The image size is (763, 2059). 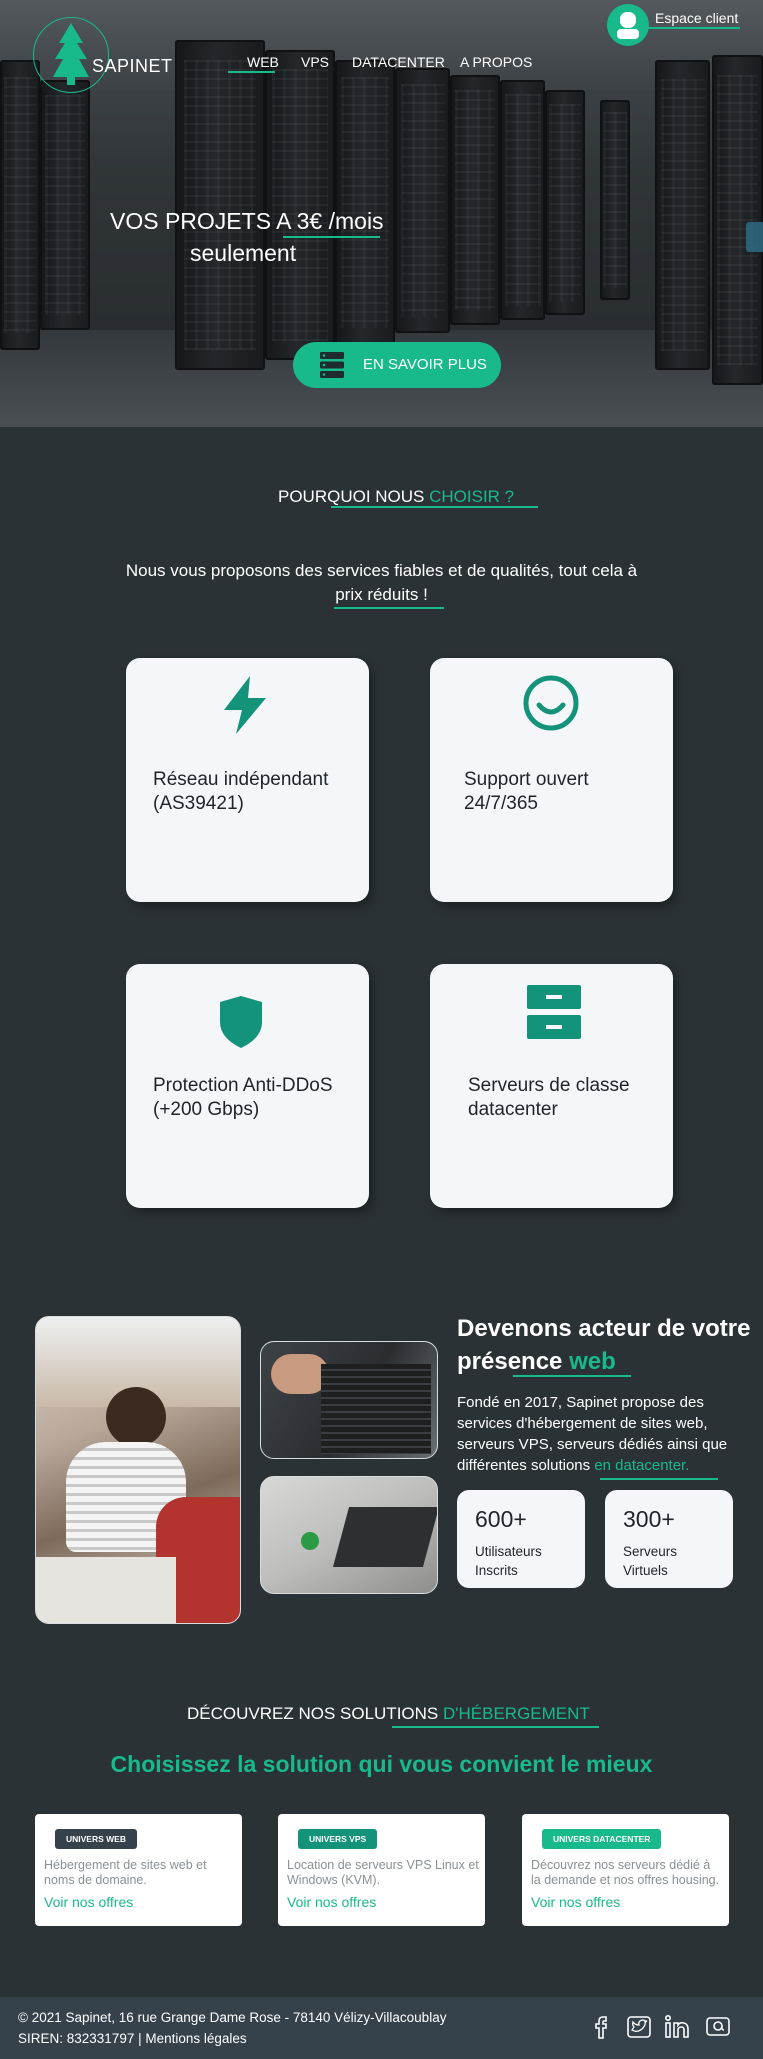 I want to click on hero-title-underline, so click(x=331, y=237).